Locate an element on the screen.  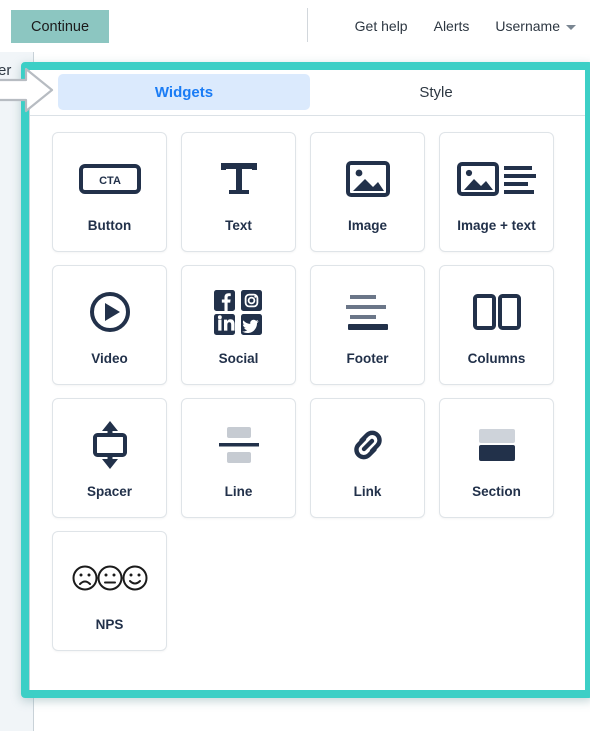
video-play-icon is located at coordinates (109, 311).